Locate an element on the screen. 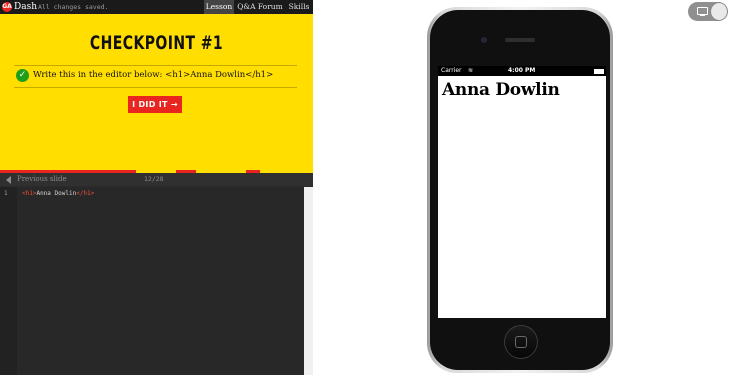 The width and height of the screenshot is (730, 375). tab-lesson: Lesson is located at coordinates (219, 7).